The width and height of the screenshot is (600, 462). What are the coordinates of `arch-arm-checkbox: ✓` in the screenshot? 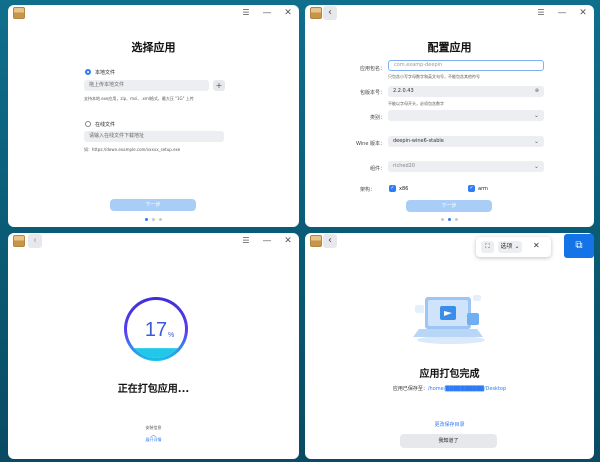 It's located at (471, 188).